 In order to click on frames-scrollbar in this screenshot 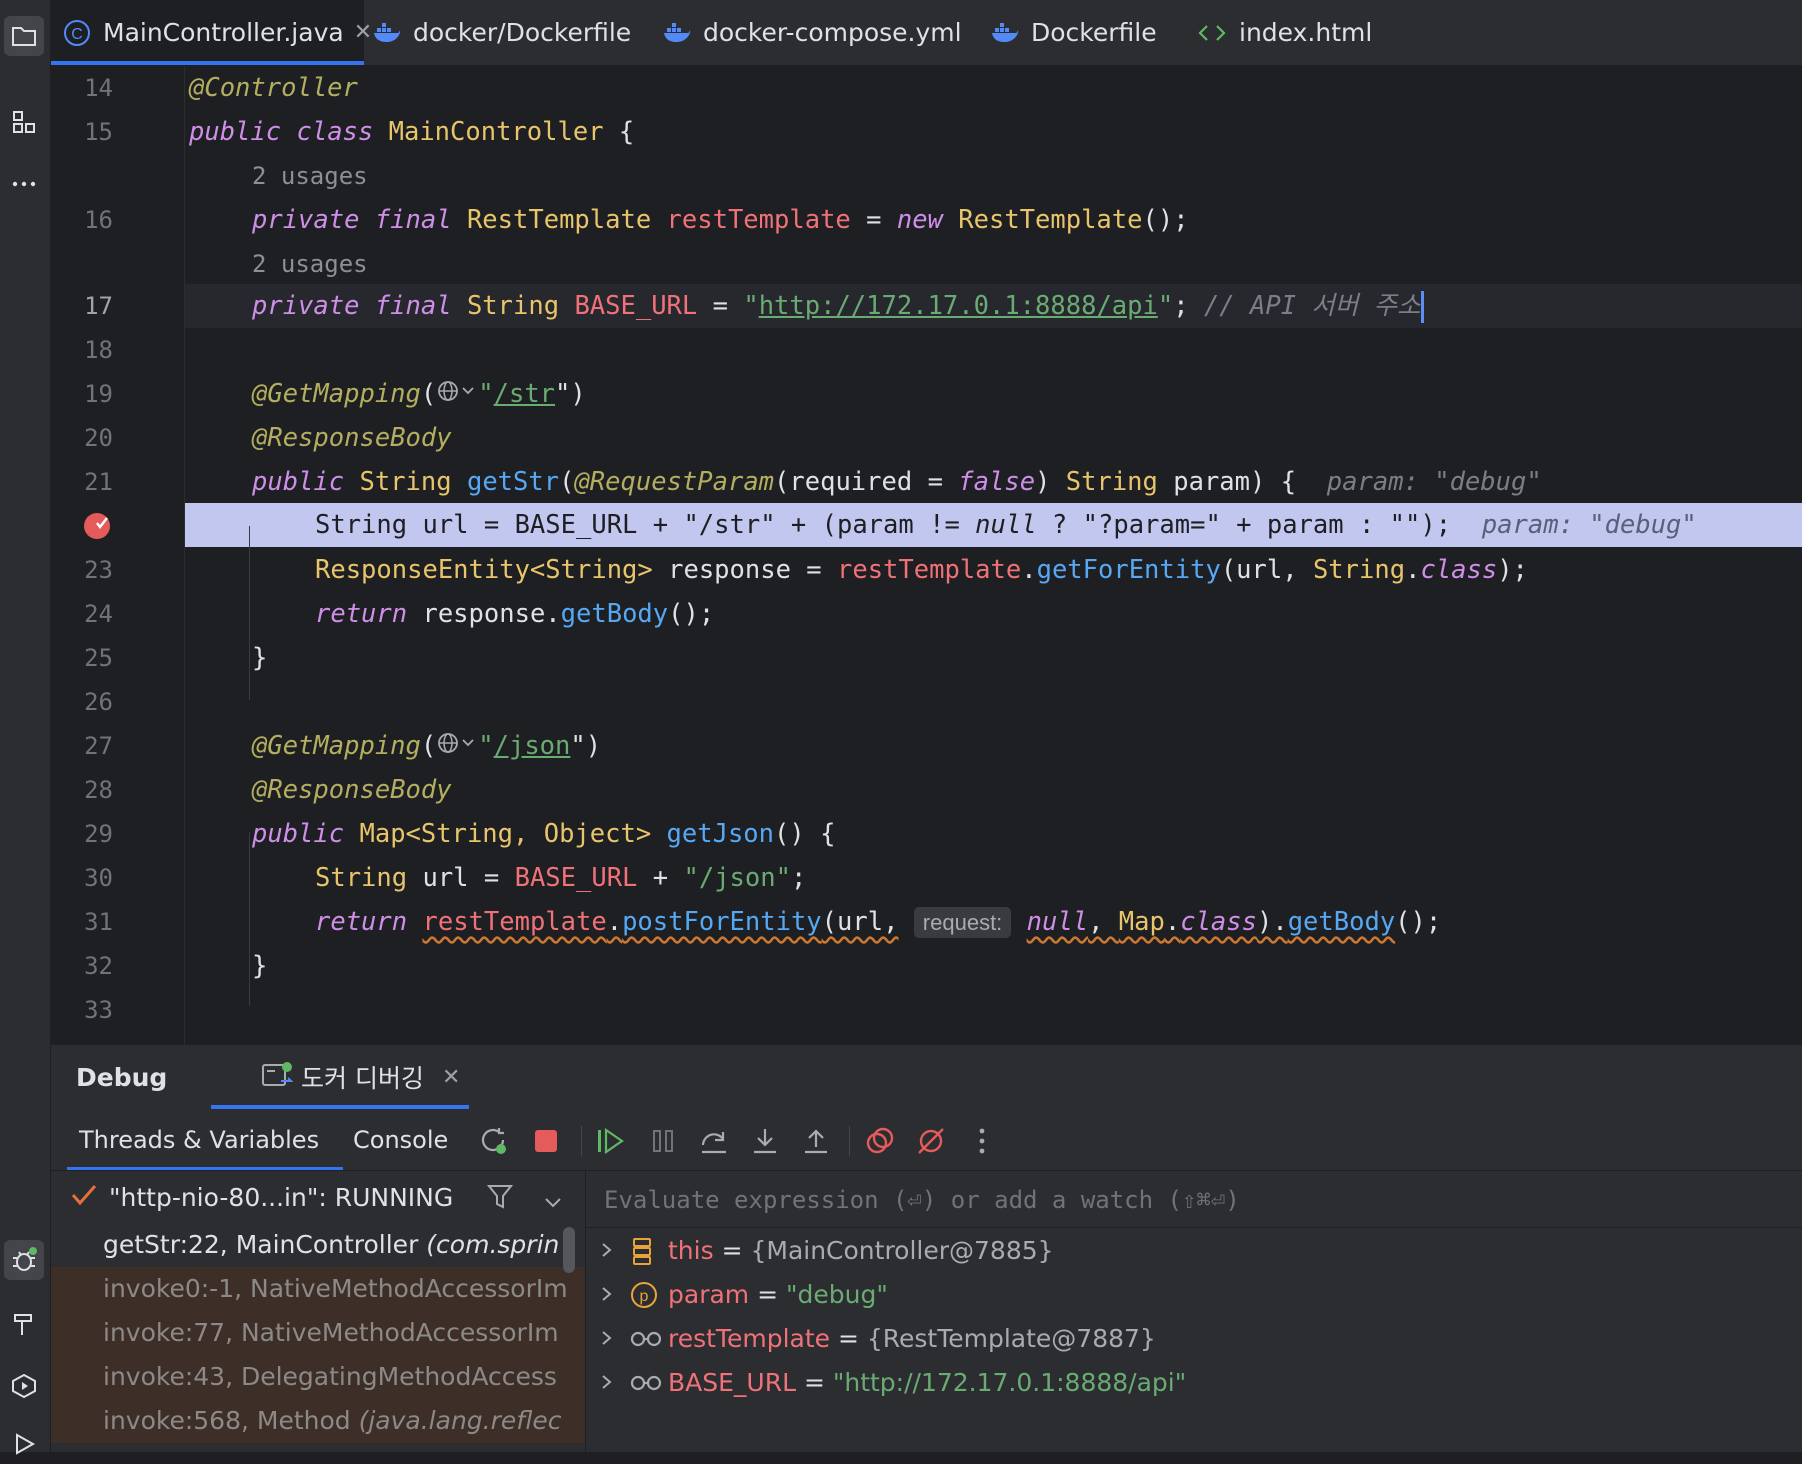, I will do `click(569, 1250)`.